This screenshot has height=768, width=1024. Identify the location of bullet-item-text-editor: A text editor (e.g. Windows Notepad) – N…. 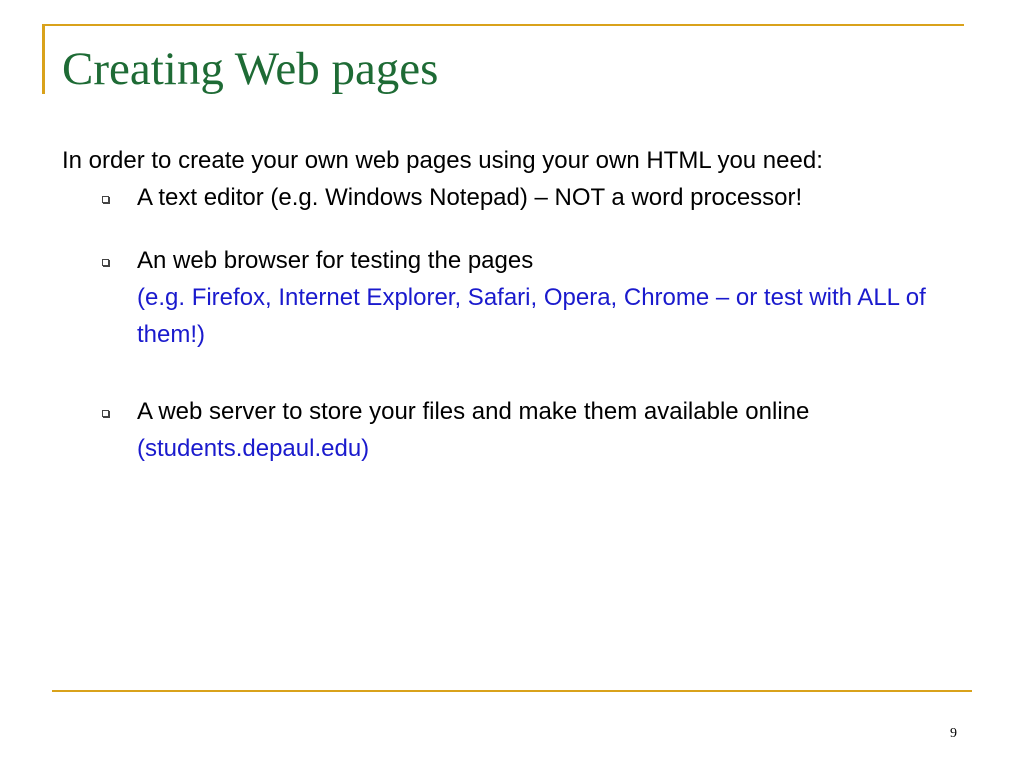
(512, 197).